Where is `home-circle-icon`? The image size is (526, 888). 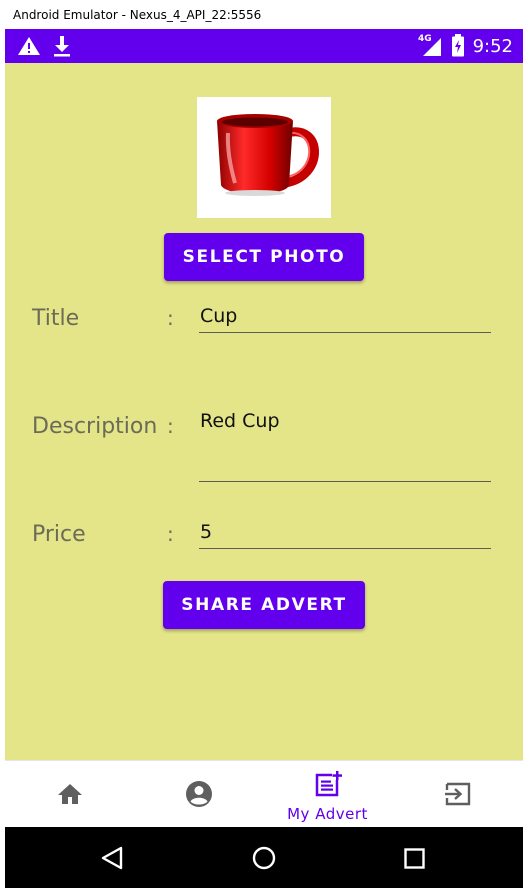
home-circle-icon is located at coordinates (264, 858).